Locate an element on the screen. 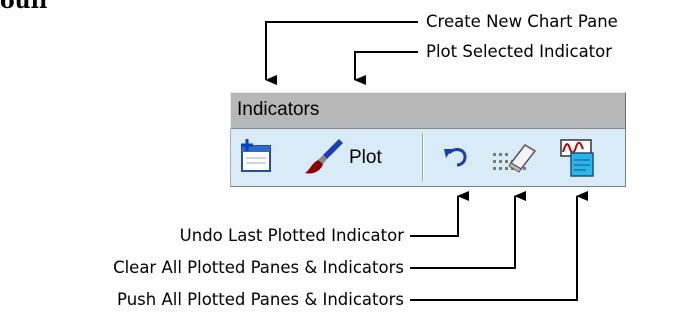 The image size is (674, 313). eraser-icon is located at coordinates (515, 158).